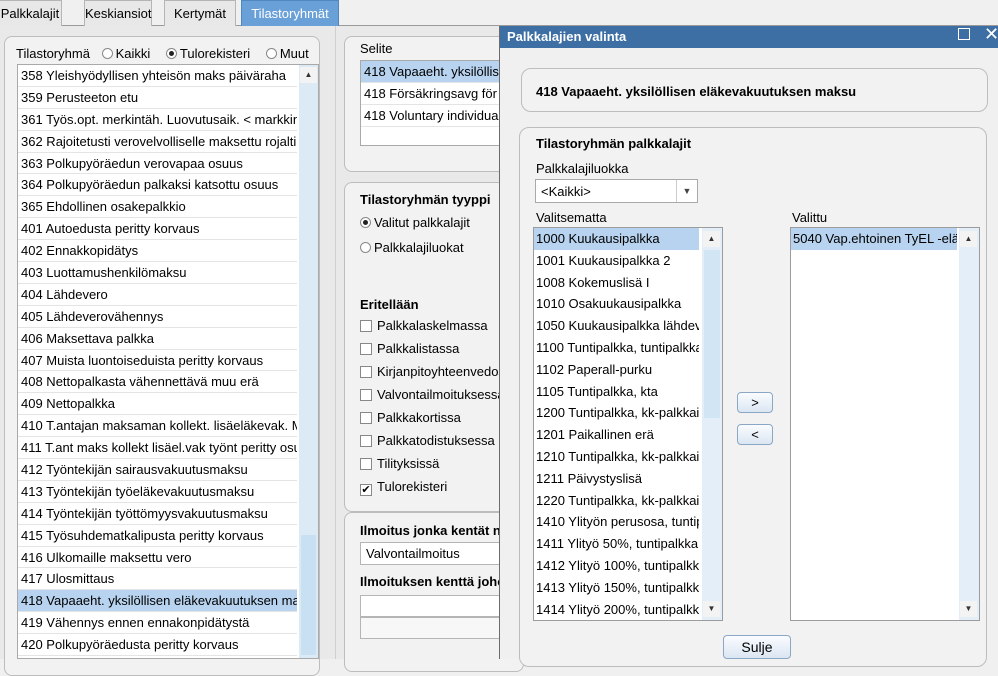  I want to click on valitsematta-row: 1000 Kuukausipalkka, so click(616, 239).